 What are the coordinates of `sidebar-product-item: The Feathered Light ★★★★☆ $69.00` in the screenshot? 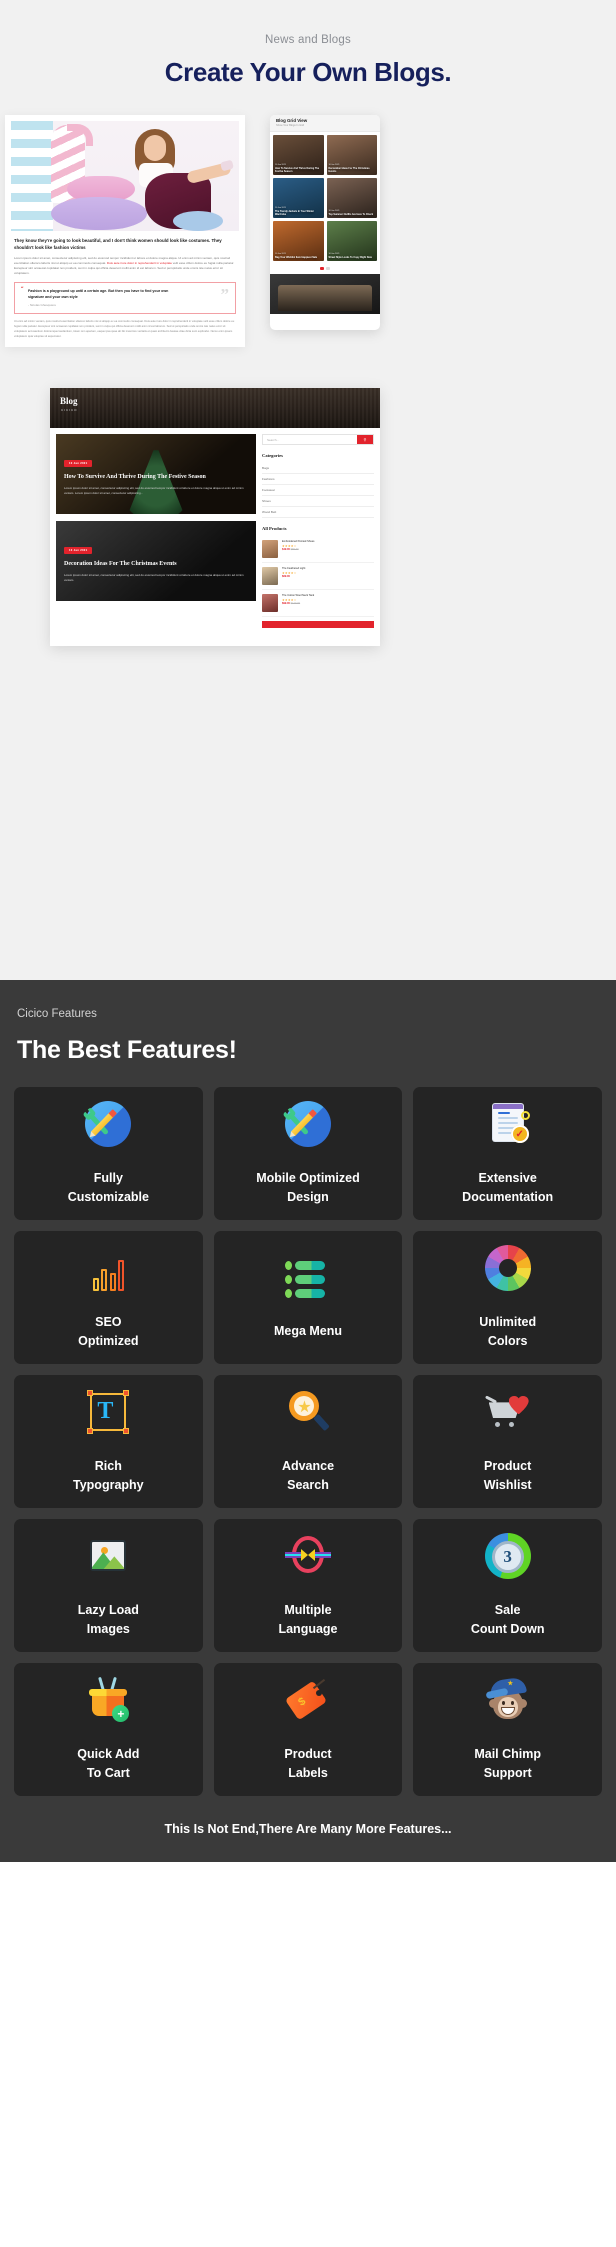 It's located at (318, 576).